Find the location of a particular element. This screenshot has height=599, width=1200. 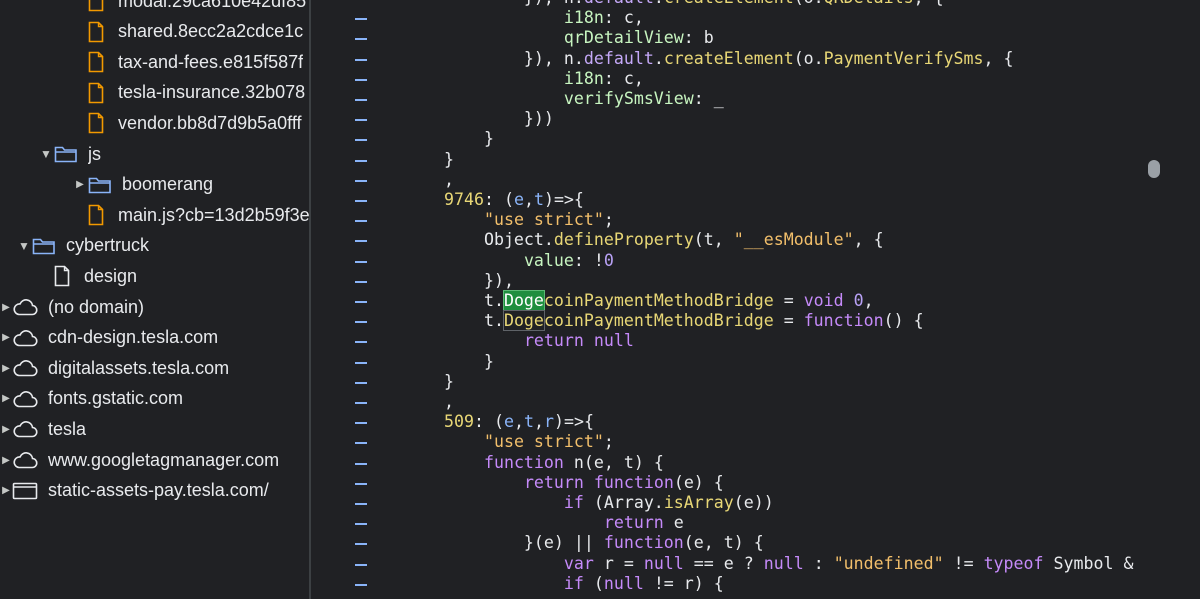

code-token: coinPaymentMethodBridge is located at coordinates (658, 321).